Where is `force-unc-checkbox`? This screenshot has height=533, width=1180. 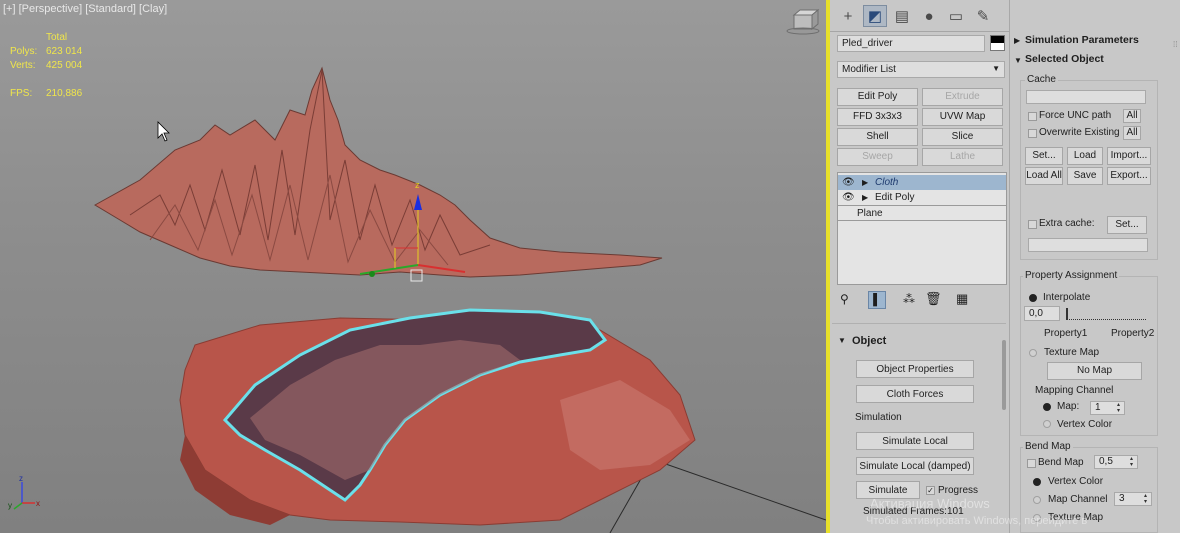 force-unc-checkbox is located at coordinates (1032, 116).